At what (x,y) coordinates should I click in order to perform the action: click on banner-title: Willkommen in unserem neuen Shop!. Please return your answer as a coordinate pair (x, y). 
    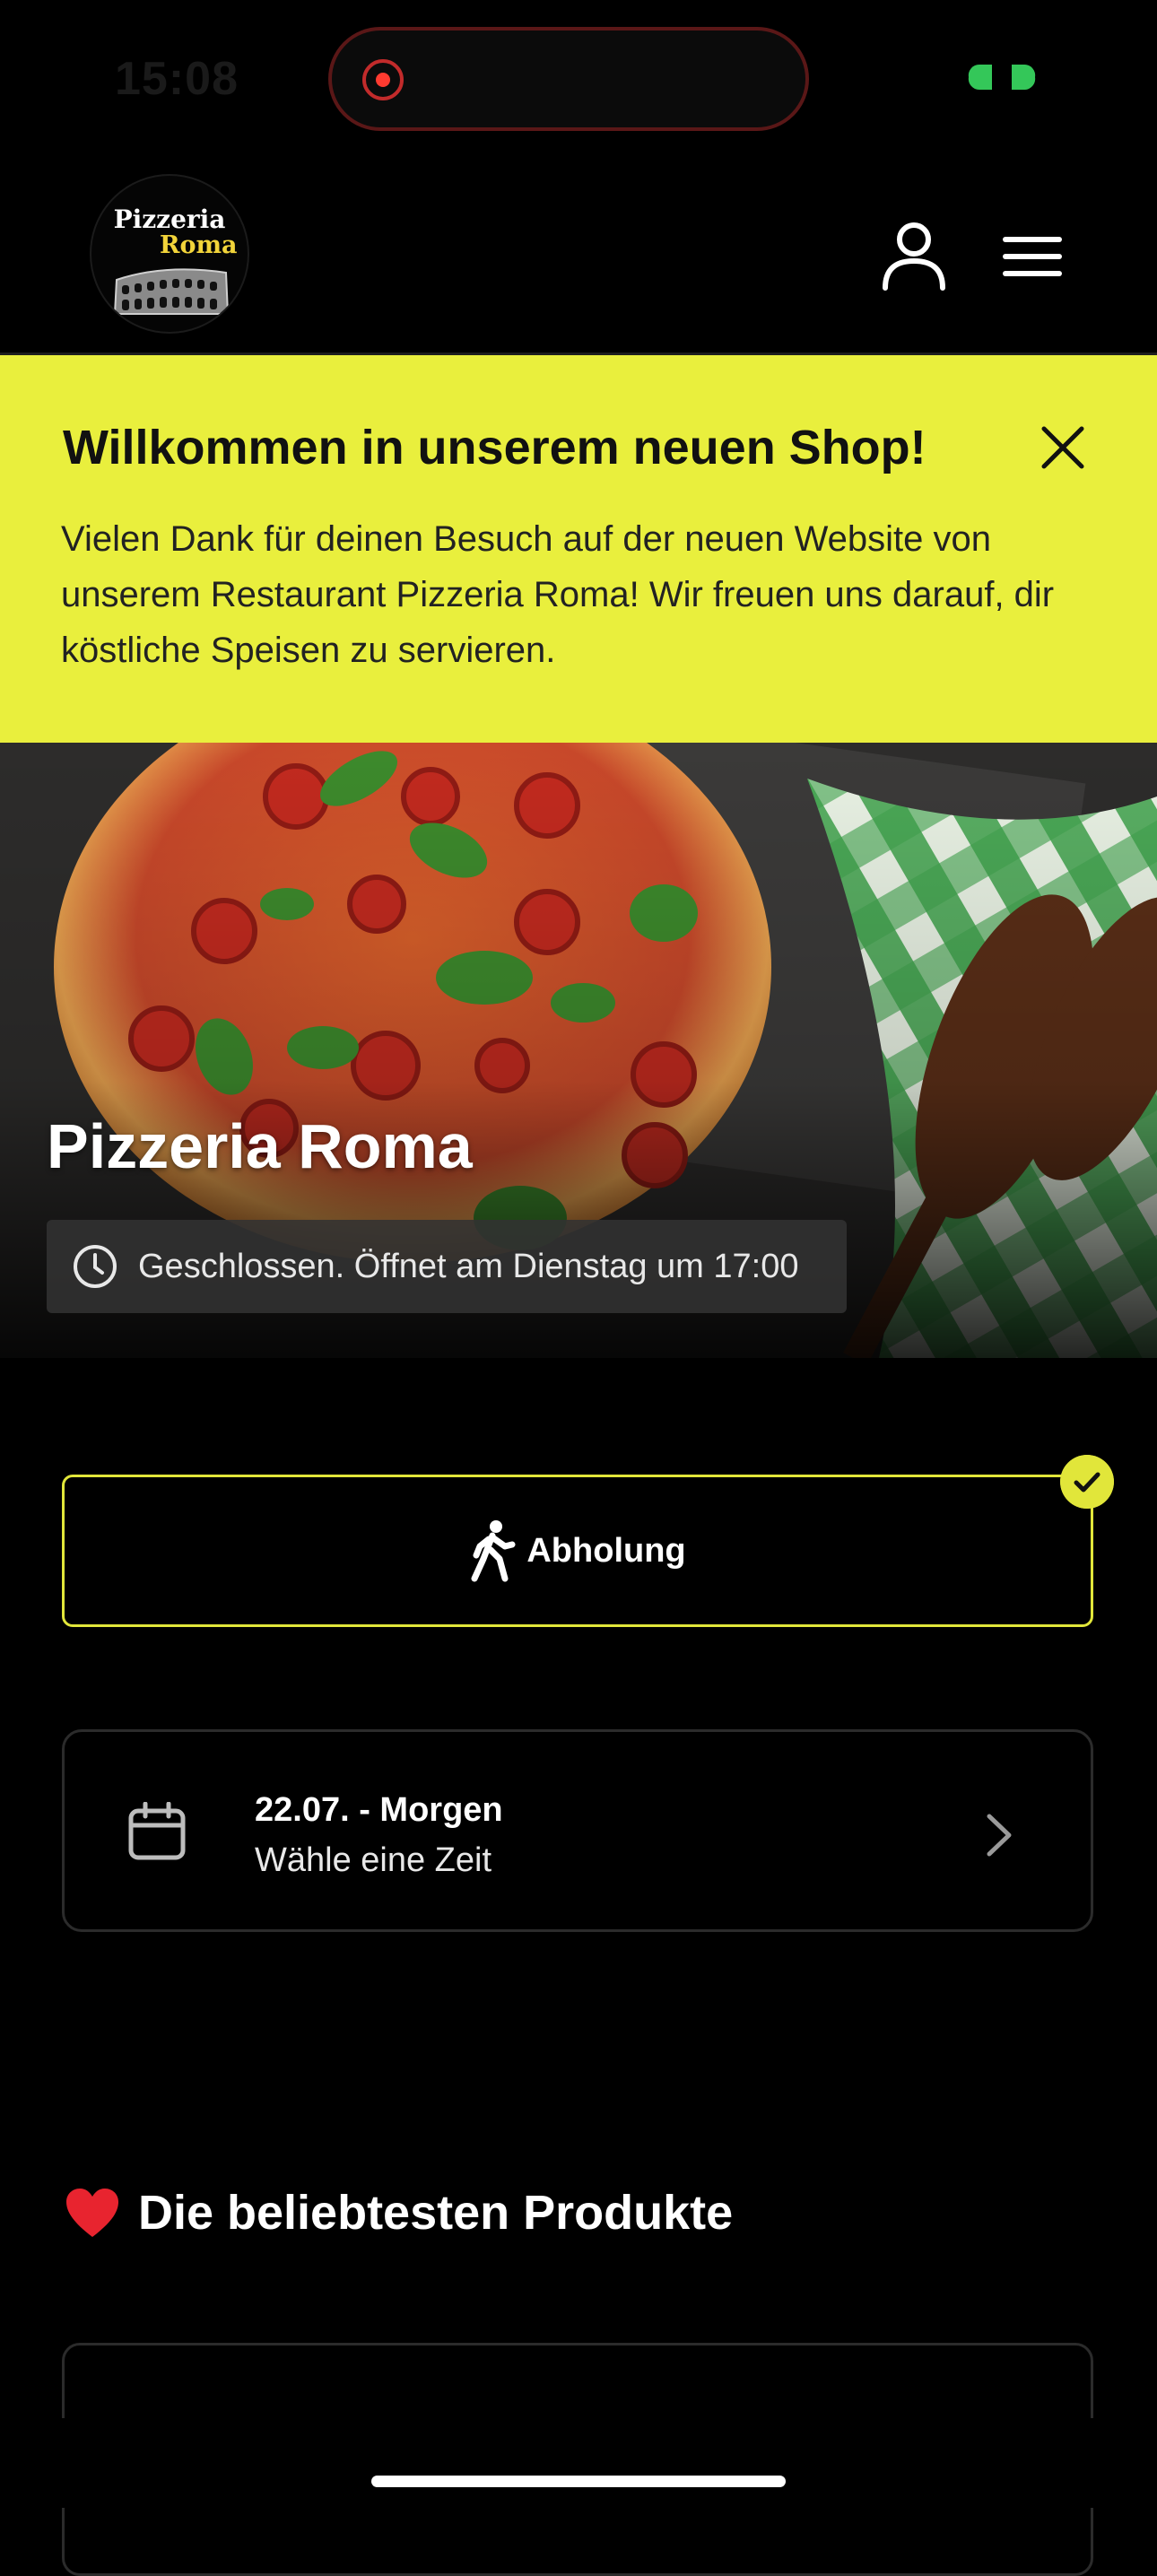
    Looking at the image, I should click on (494, 447).